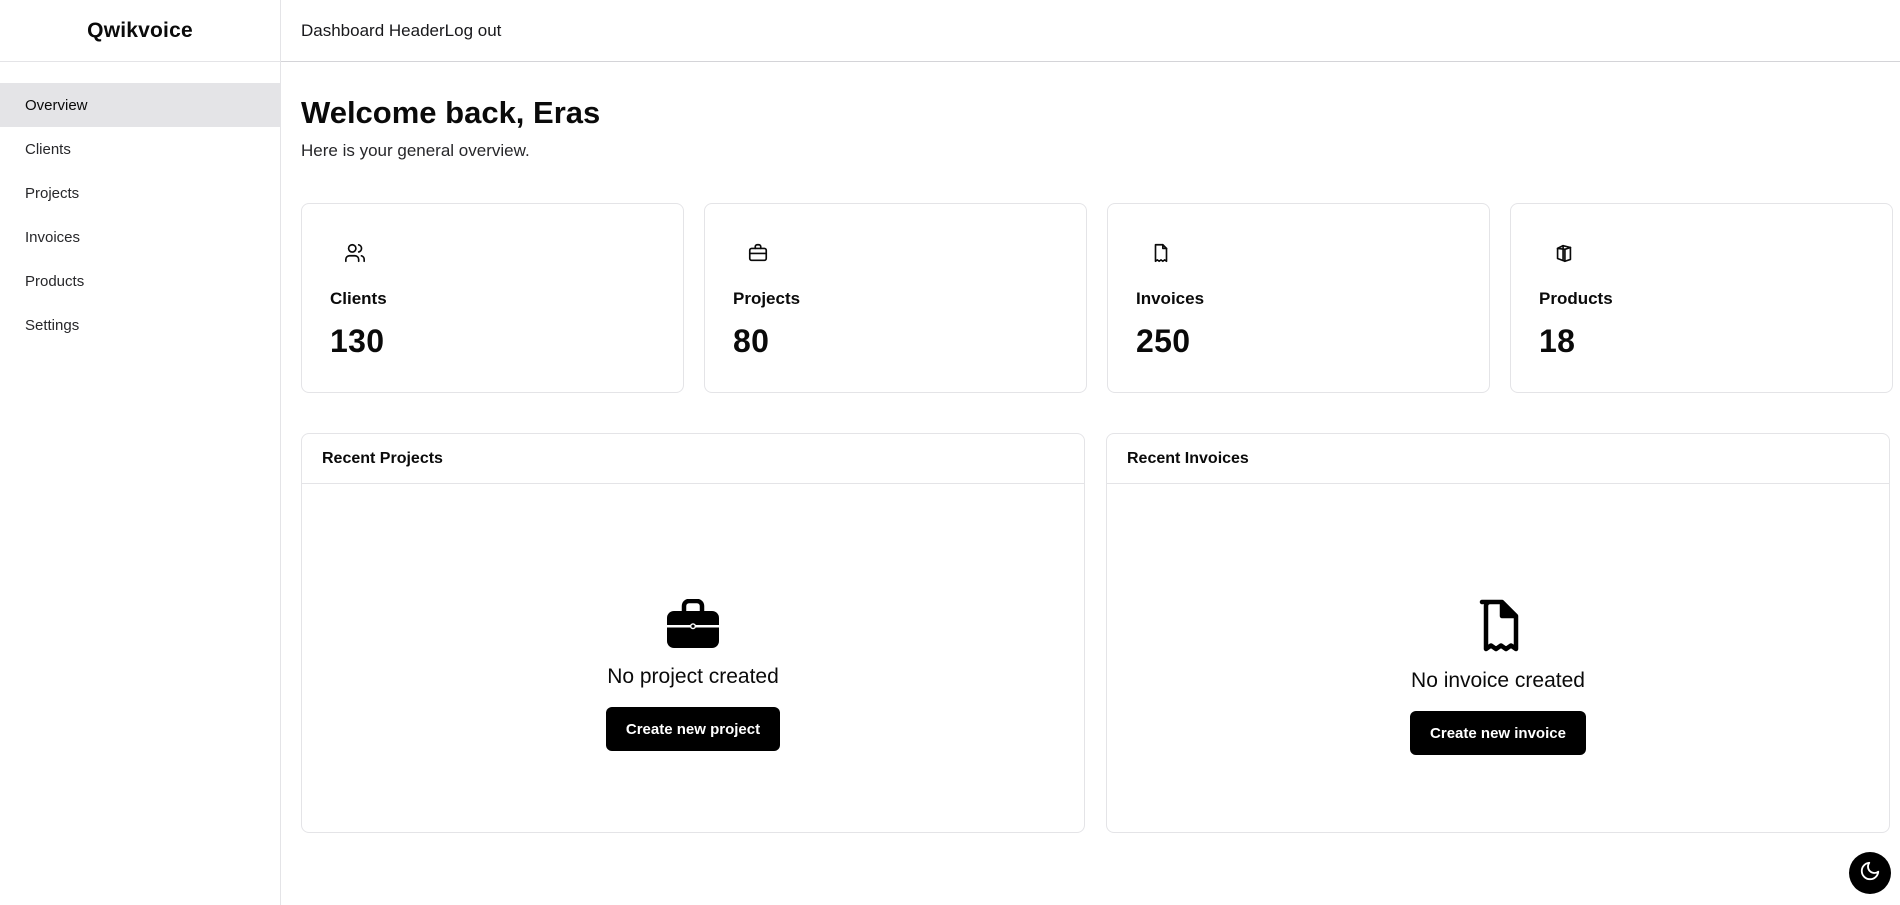  I want to click on sidebar-item-projects: Projects, so click(140, 193).